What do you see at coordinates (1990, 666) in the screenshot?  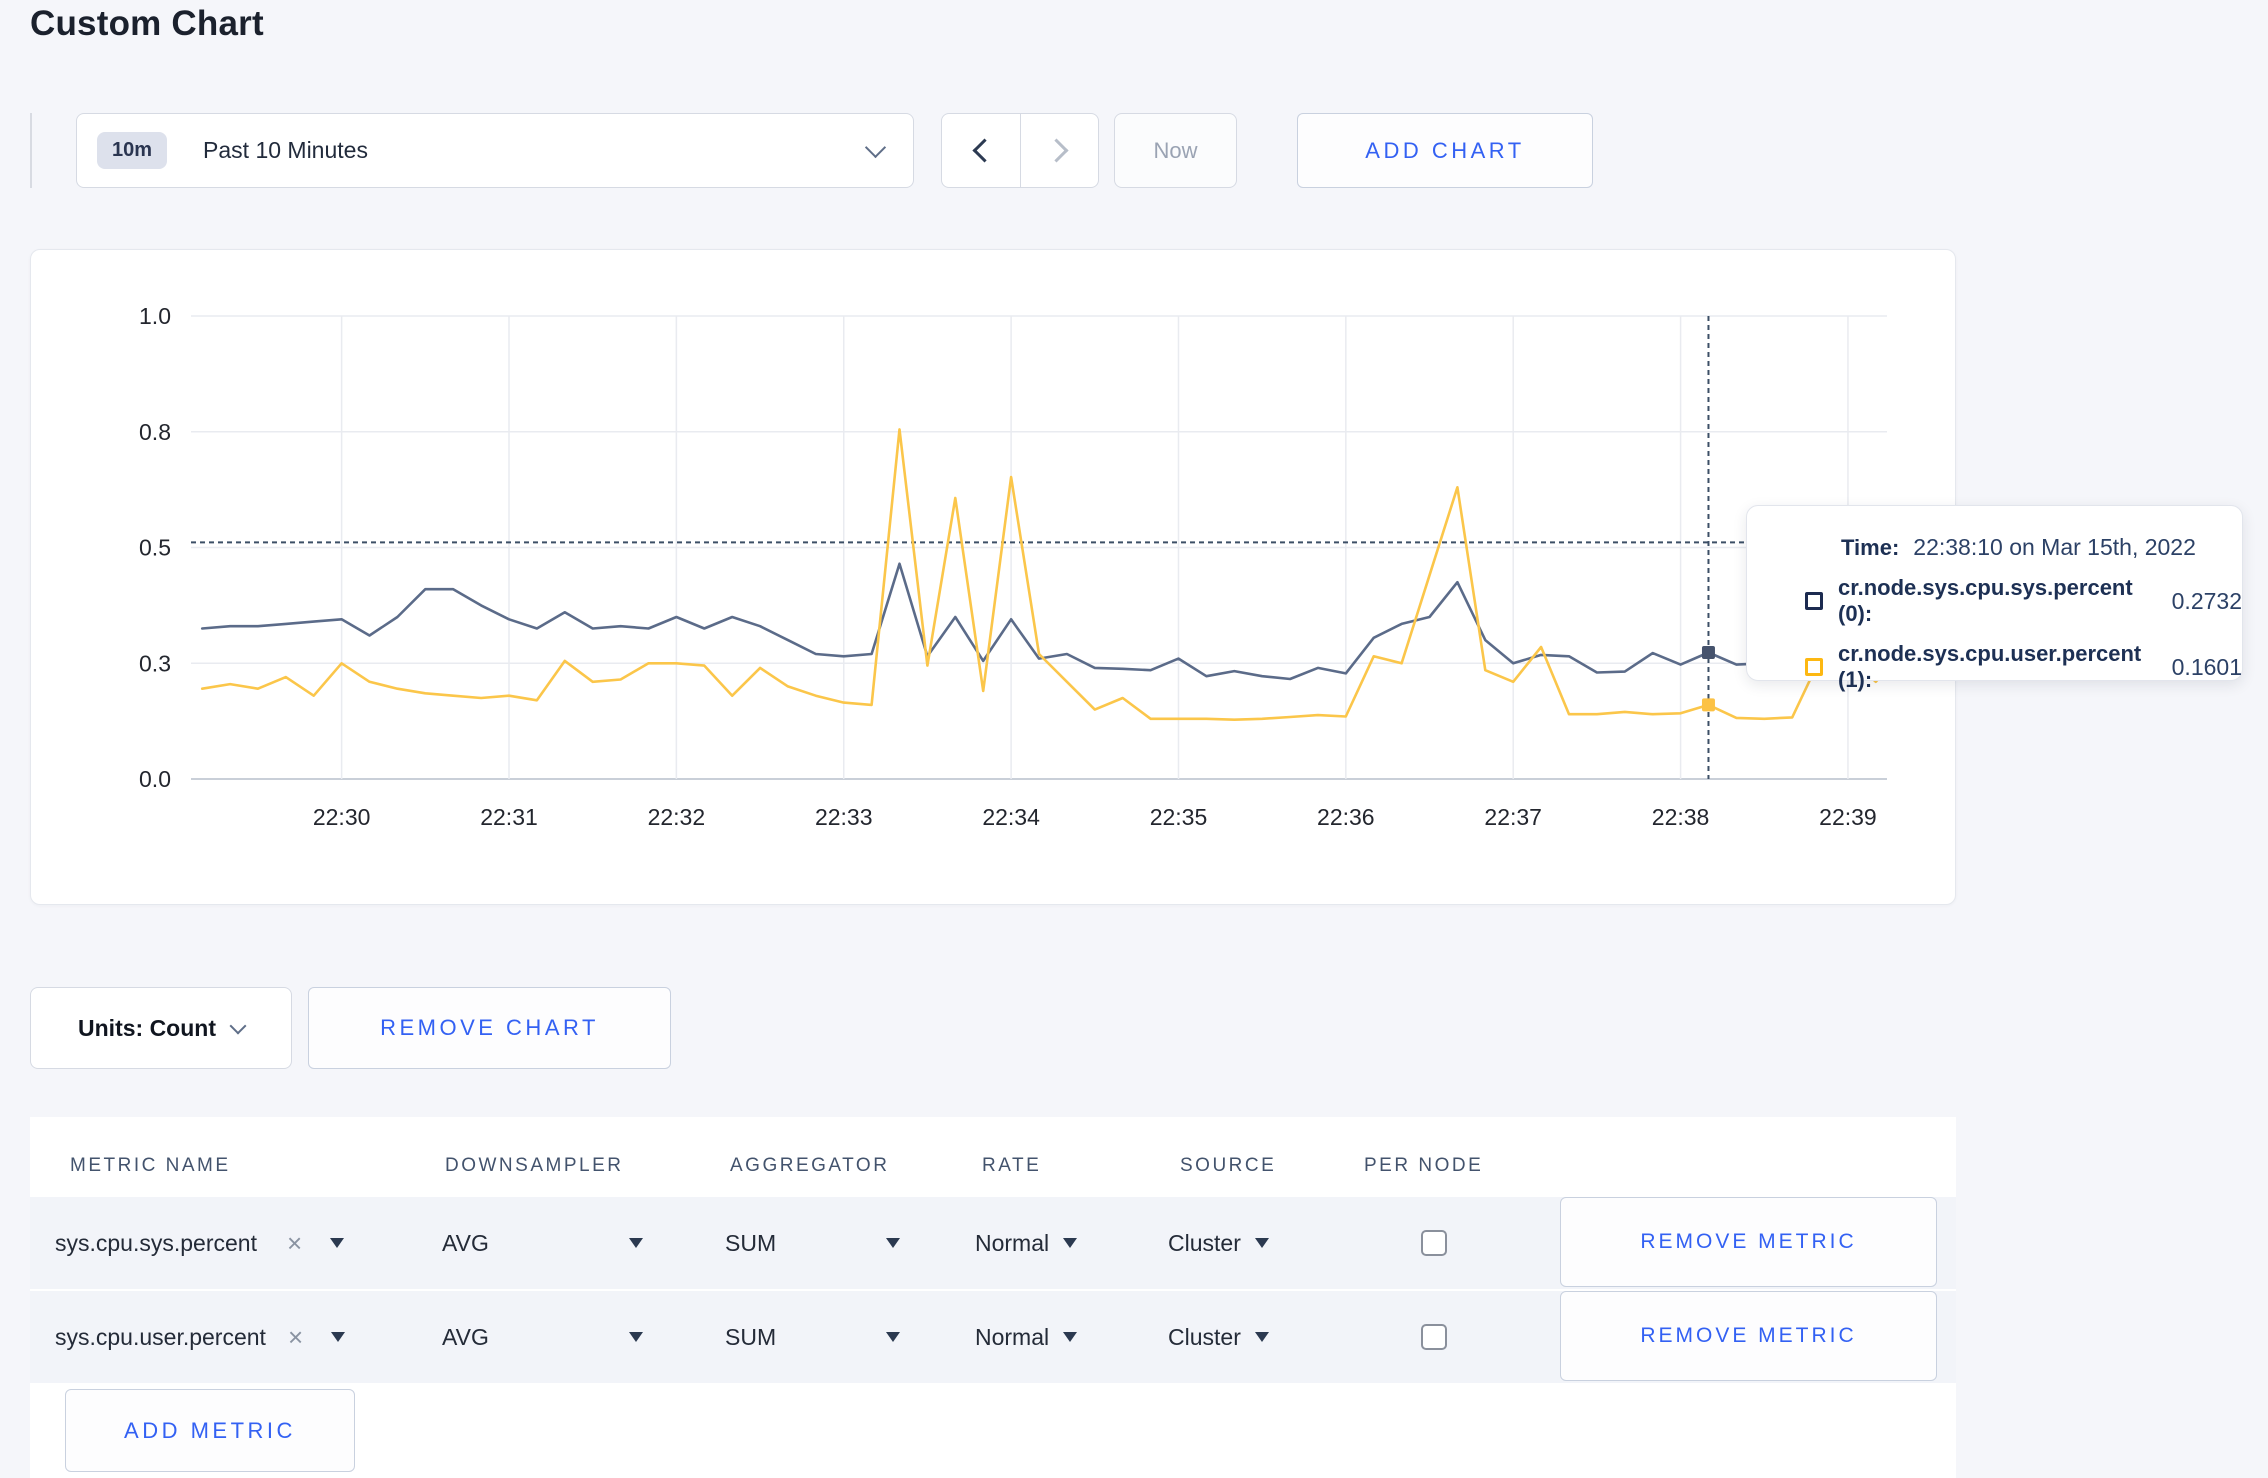 I see `tooltip-series-name: cr.node.sys.cpu.user.percent (1):` at bounding box center [1990, 666].